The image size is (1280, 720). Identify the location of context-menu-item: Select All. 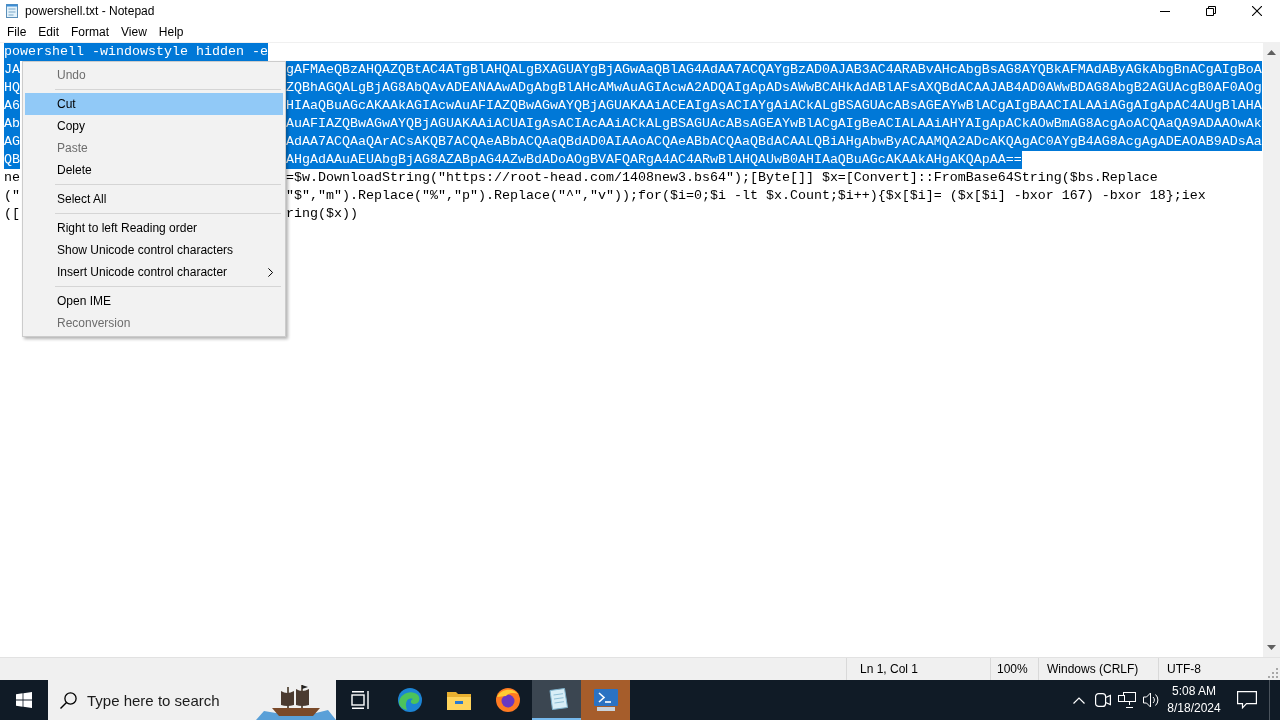
(154, 199).